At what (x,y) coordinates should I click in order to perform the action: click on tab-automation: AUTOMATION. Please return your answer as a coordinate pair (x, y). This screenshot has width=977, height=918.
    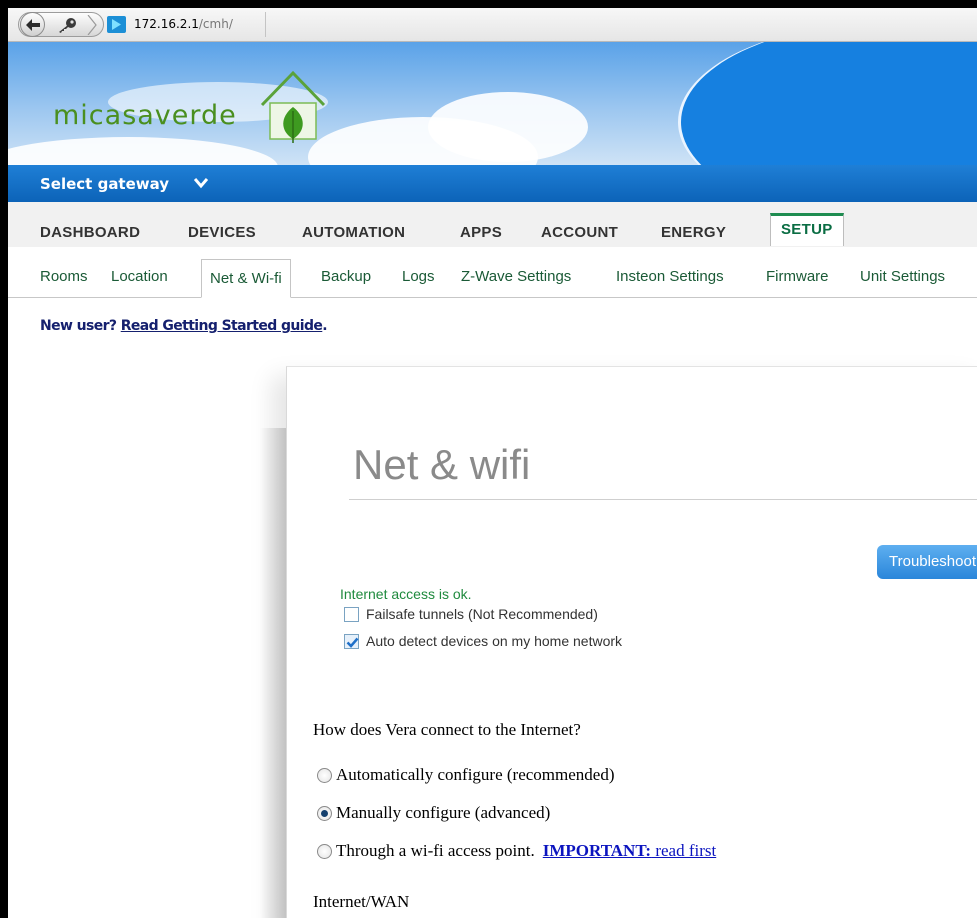
    Looking at the image, I should click on (353, 232).